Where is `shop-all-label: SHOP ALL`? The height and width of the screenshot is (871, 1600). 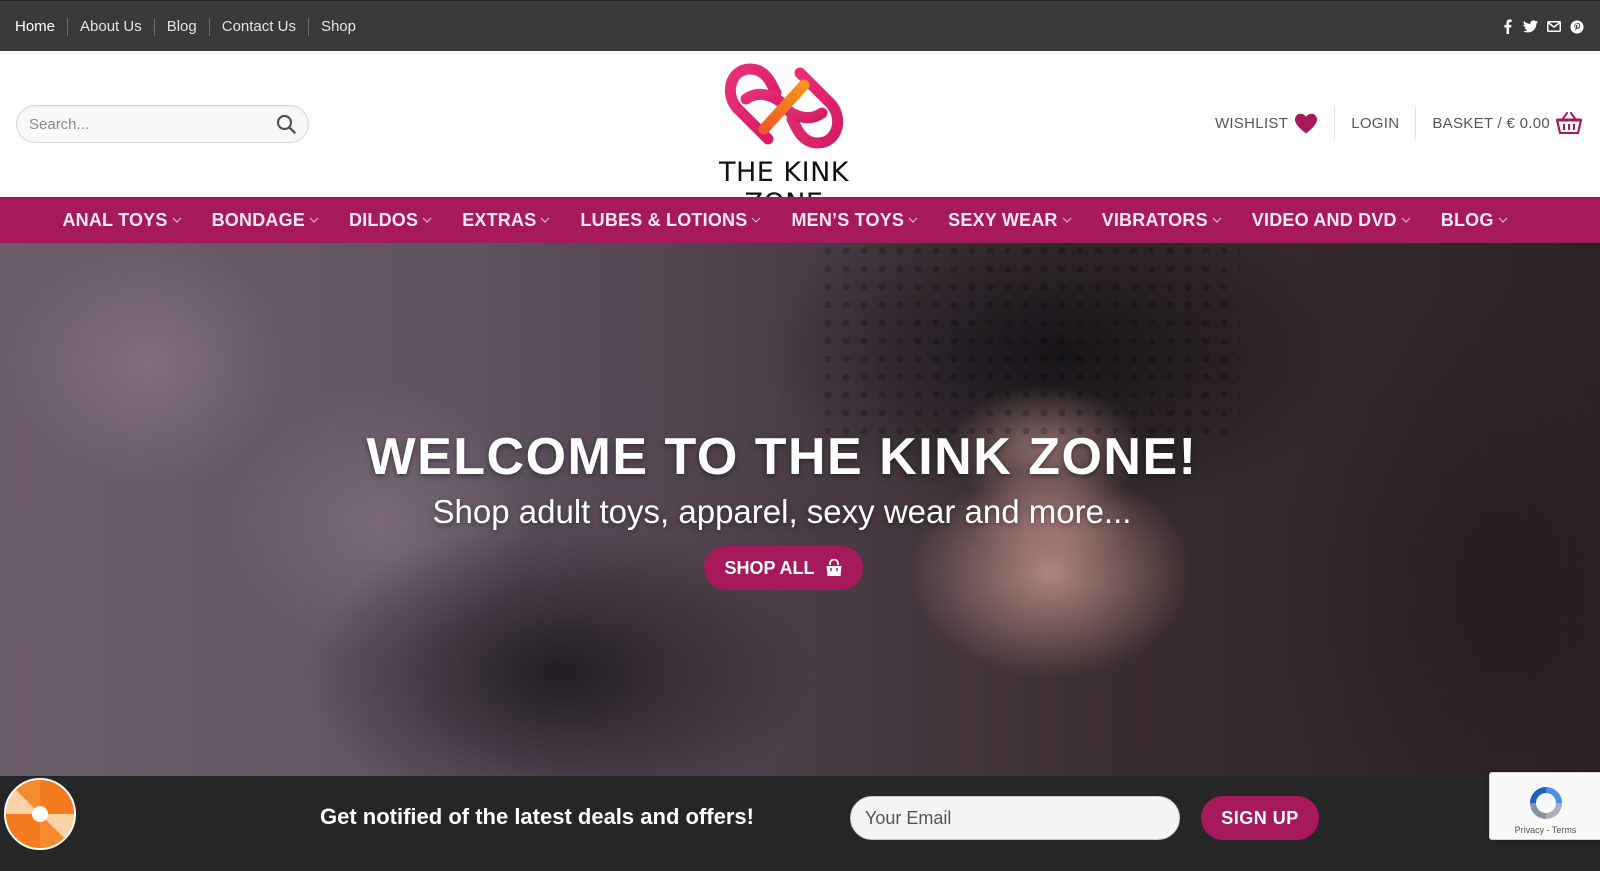
shop-all-label: SHOP ALL is located at coordinates (769, 567).